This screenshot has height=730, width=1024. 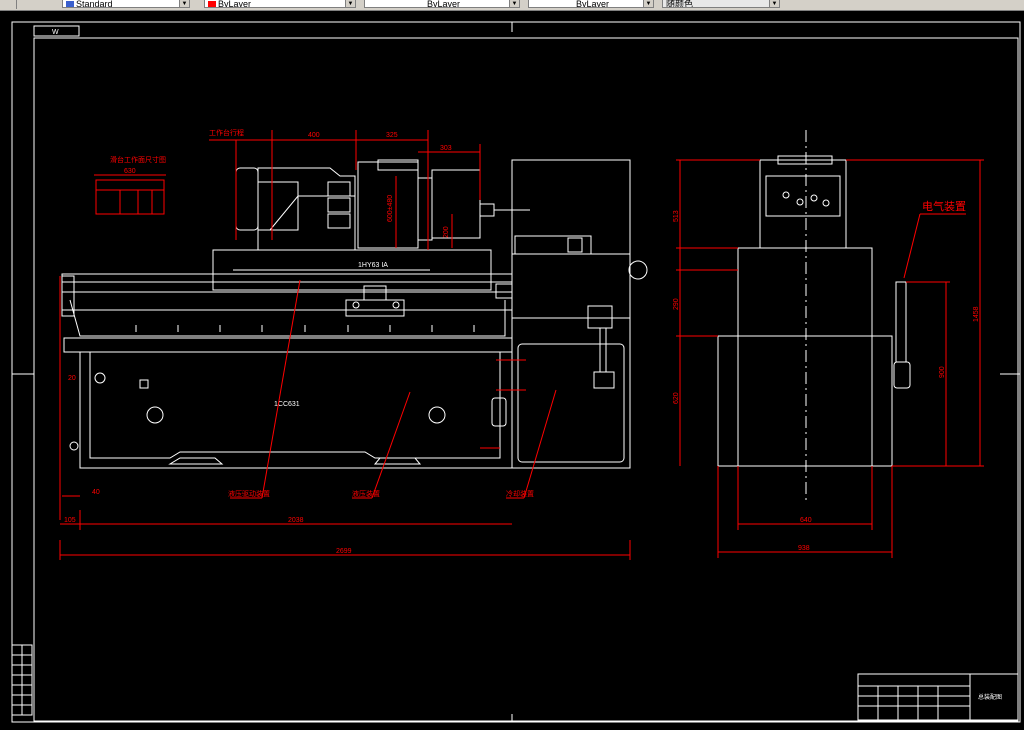 What do you see at coordinates (212, 4) in the screenshot?
I see `color-swatch-icon` at bounding box center [212, 4].